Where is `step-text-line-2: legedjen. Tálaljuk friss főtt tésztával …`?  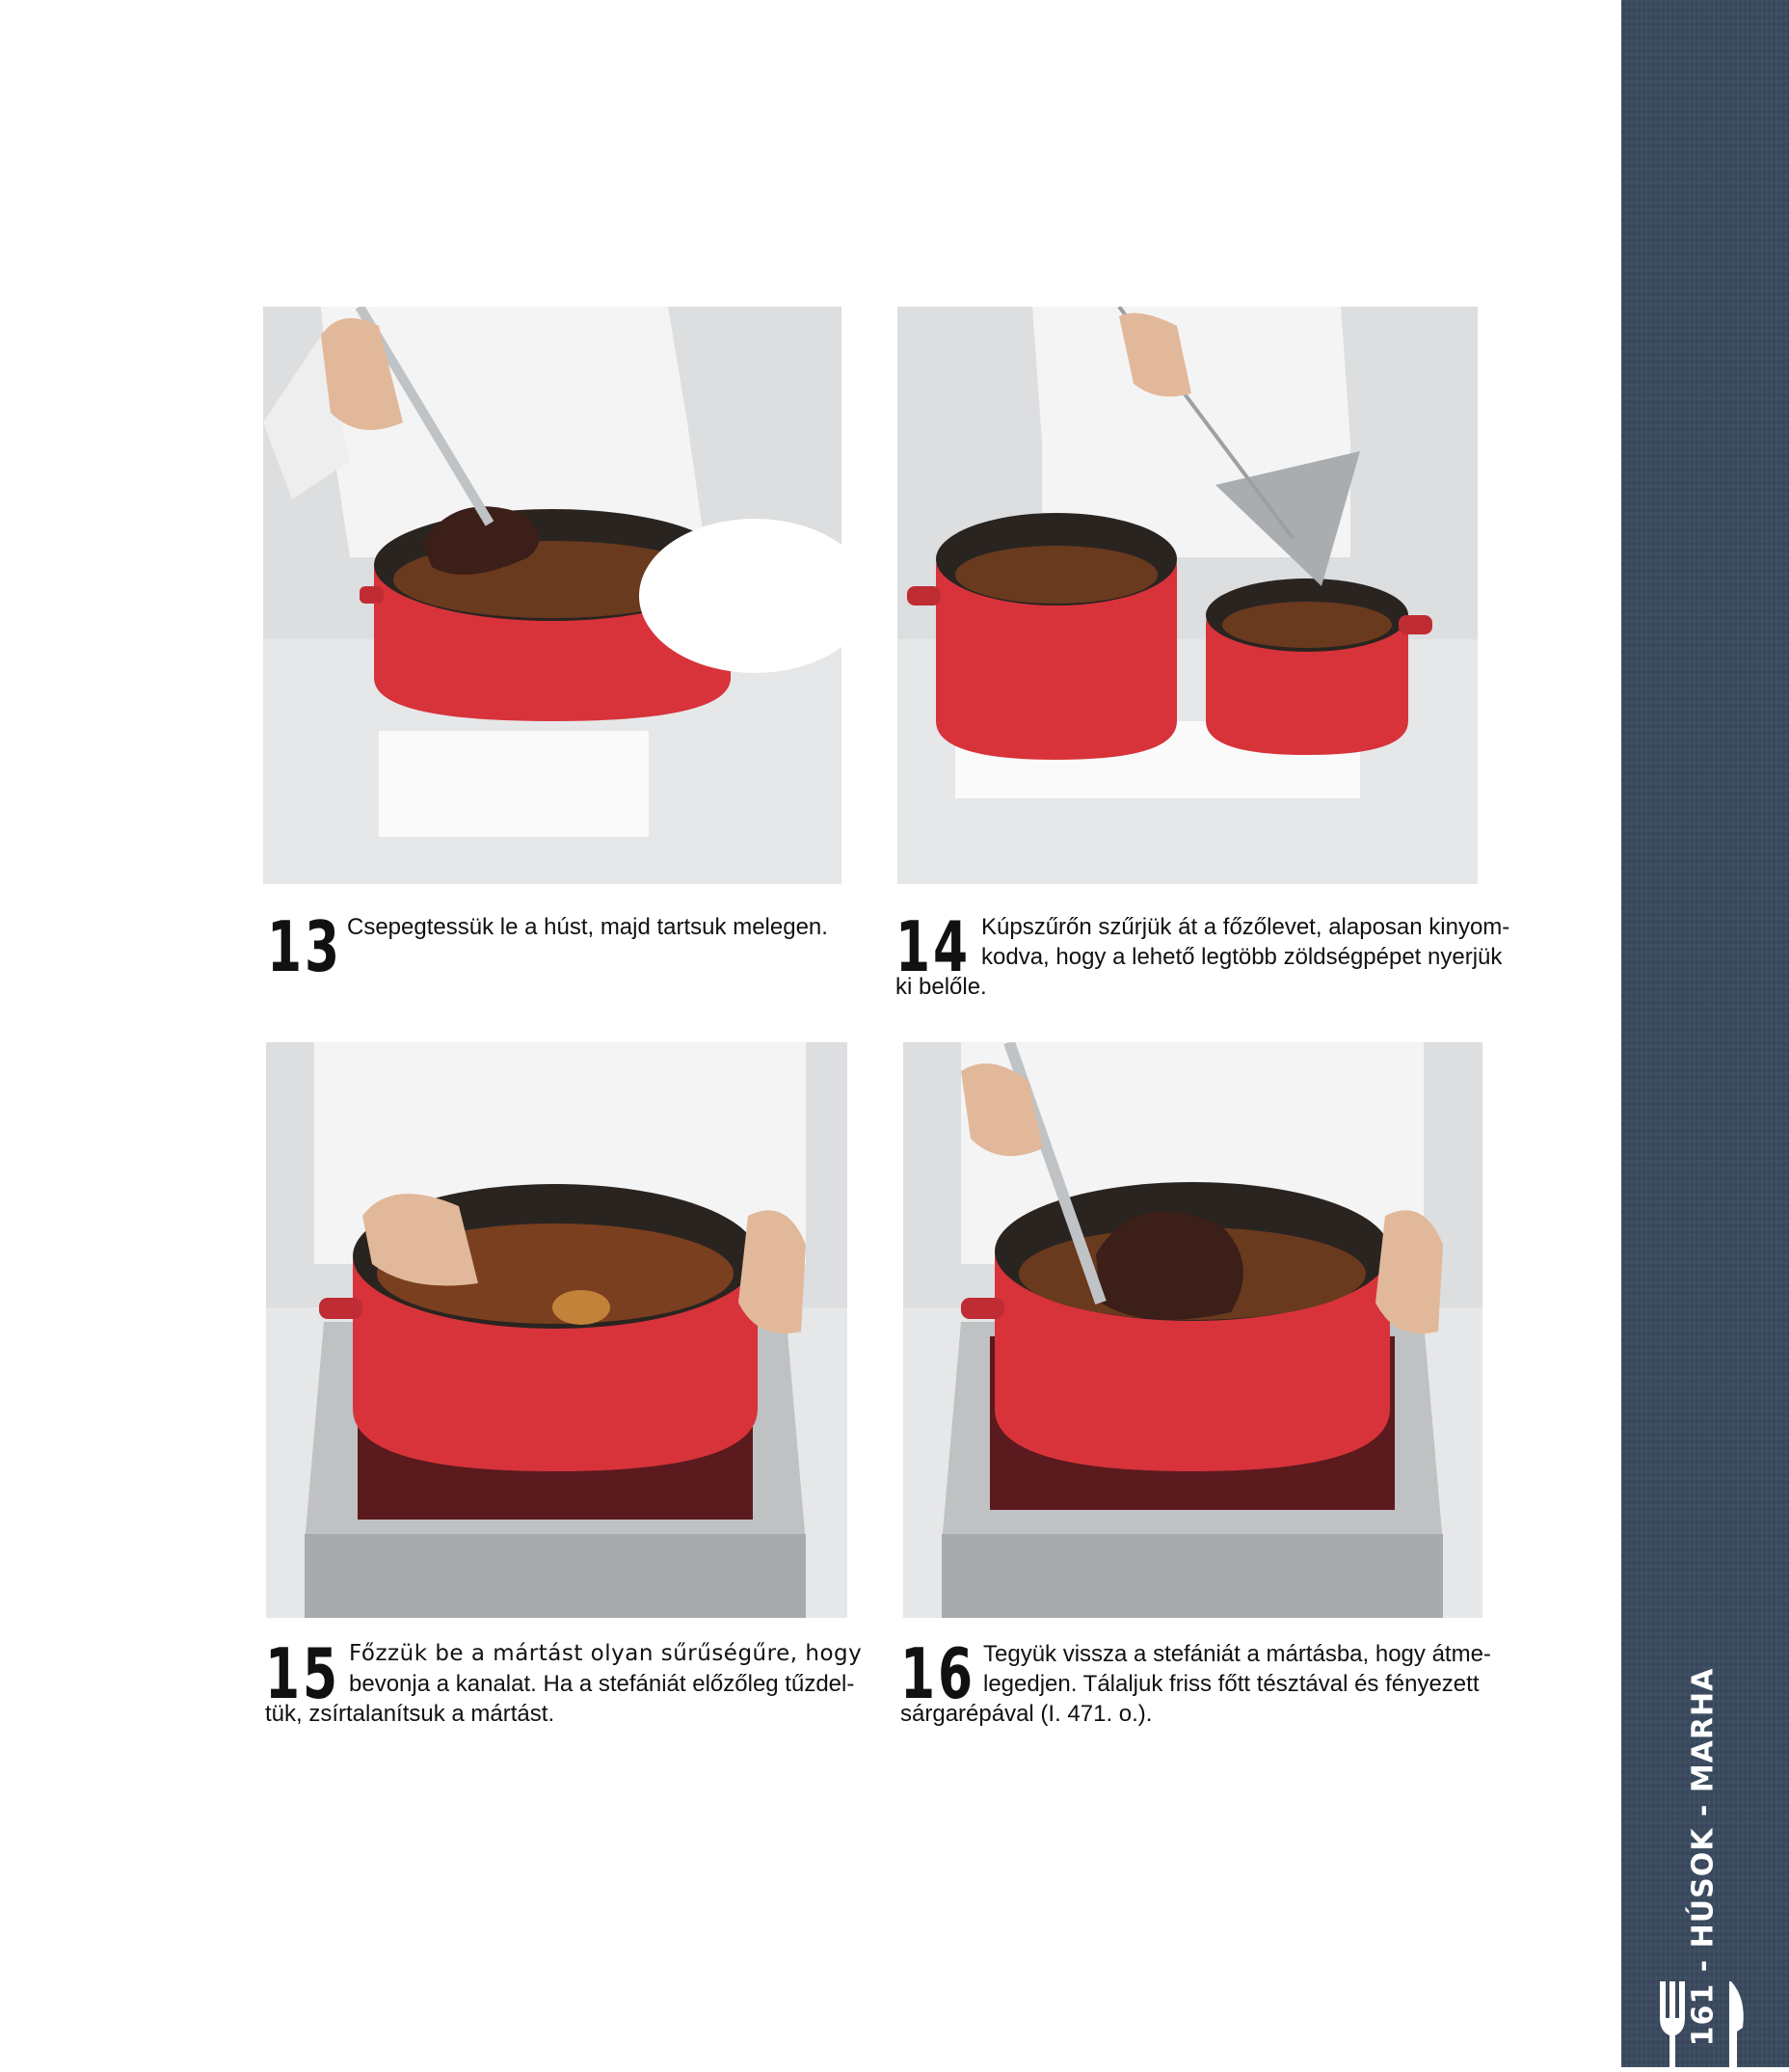 step-text-line-2: legedjen. Tálaljuk friss főtt tésztával … is located at coordinates (1231, 1684).